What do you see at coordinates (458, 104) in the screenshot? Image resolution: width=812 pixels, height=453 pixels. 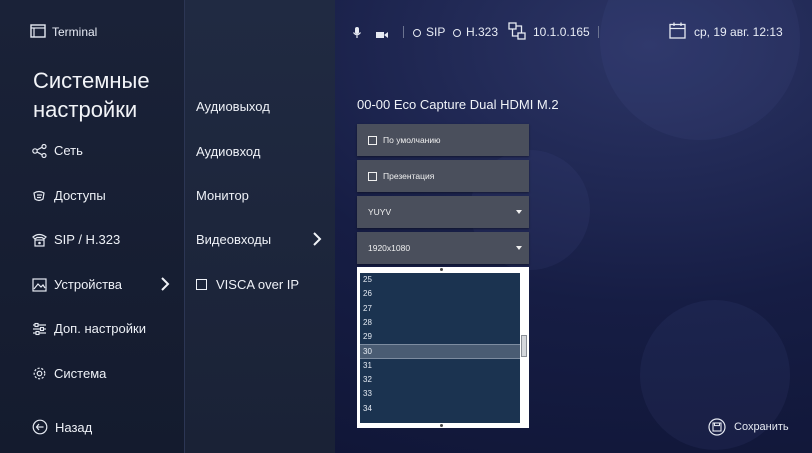 I see `device-title: 00-00 Eco Capture Dual HDMI M.2` at bounding box center [458, 104].